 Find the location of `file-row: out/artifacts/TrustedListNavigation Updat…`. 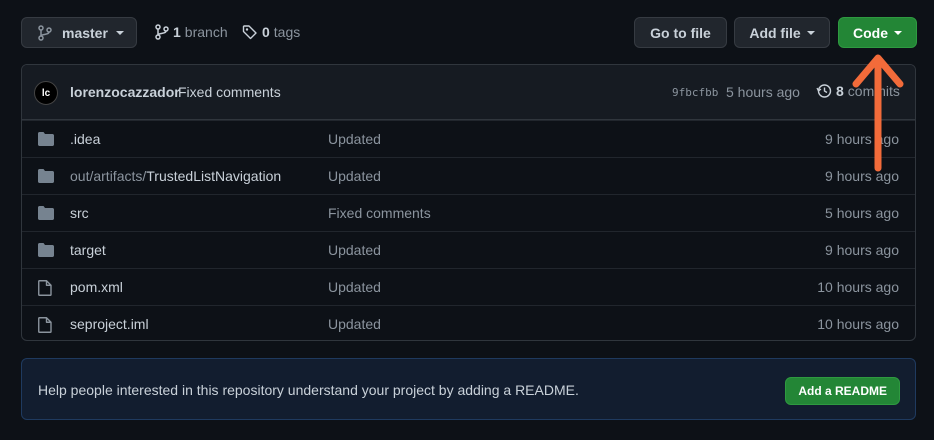

file-row: out/artifacts/TrustedListNavigation Updat… is located at coordinates (468, 175).